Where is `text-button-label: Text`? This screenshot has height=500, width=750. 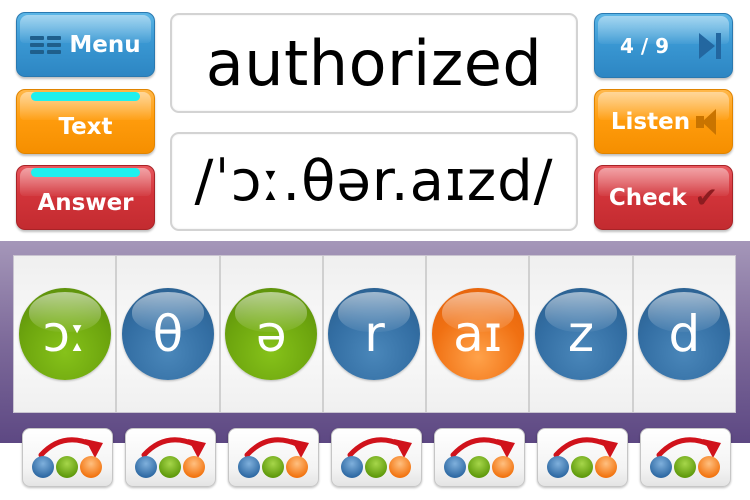
text-button-label: Text is located at coordinates (85, 126).